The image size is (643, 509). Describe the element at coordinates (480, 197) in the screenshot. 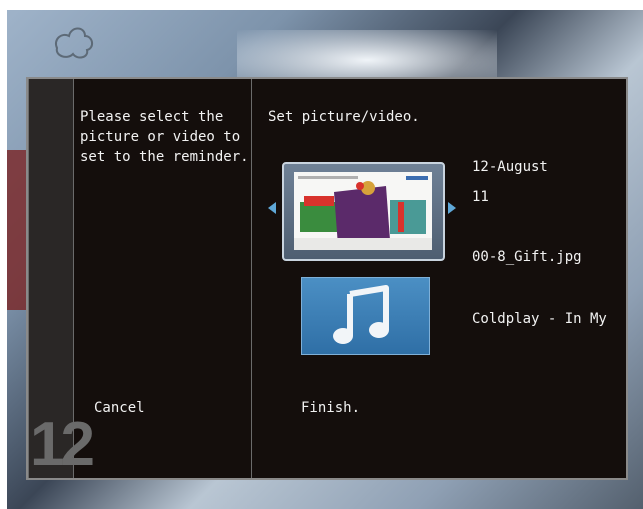

I see `reminder-date-line2: 11` at that location.